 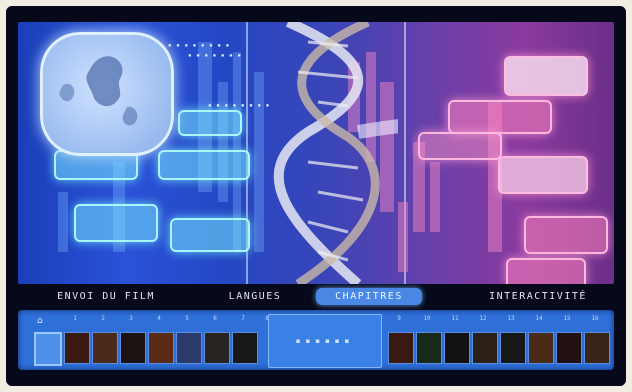 I want to click on chapter-number: 15, so click(x=567, y=318).